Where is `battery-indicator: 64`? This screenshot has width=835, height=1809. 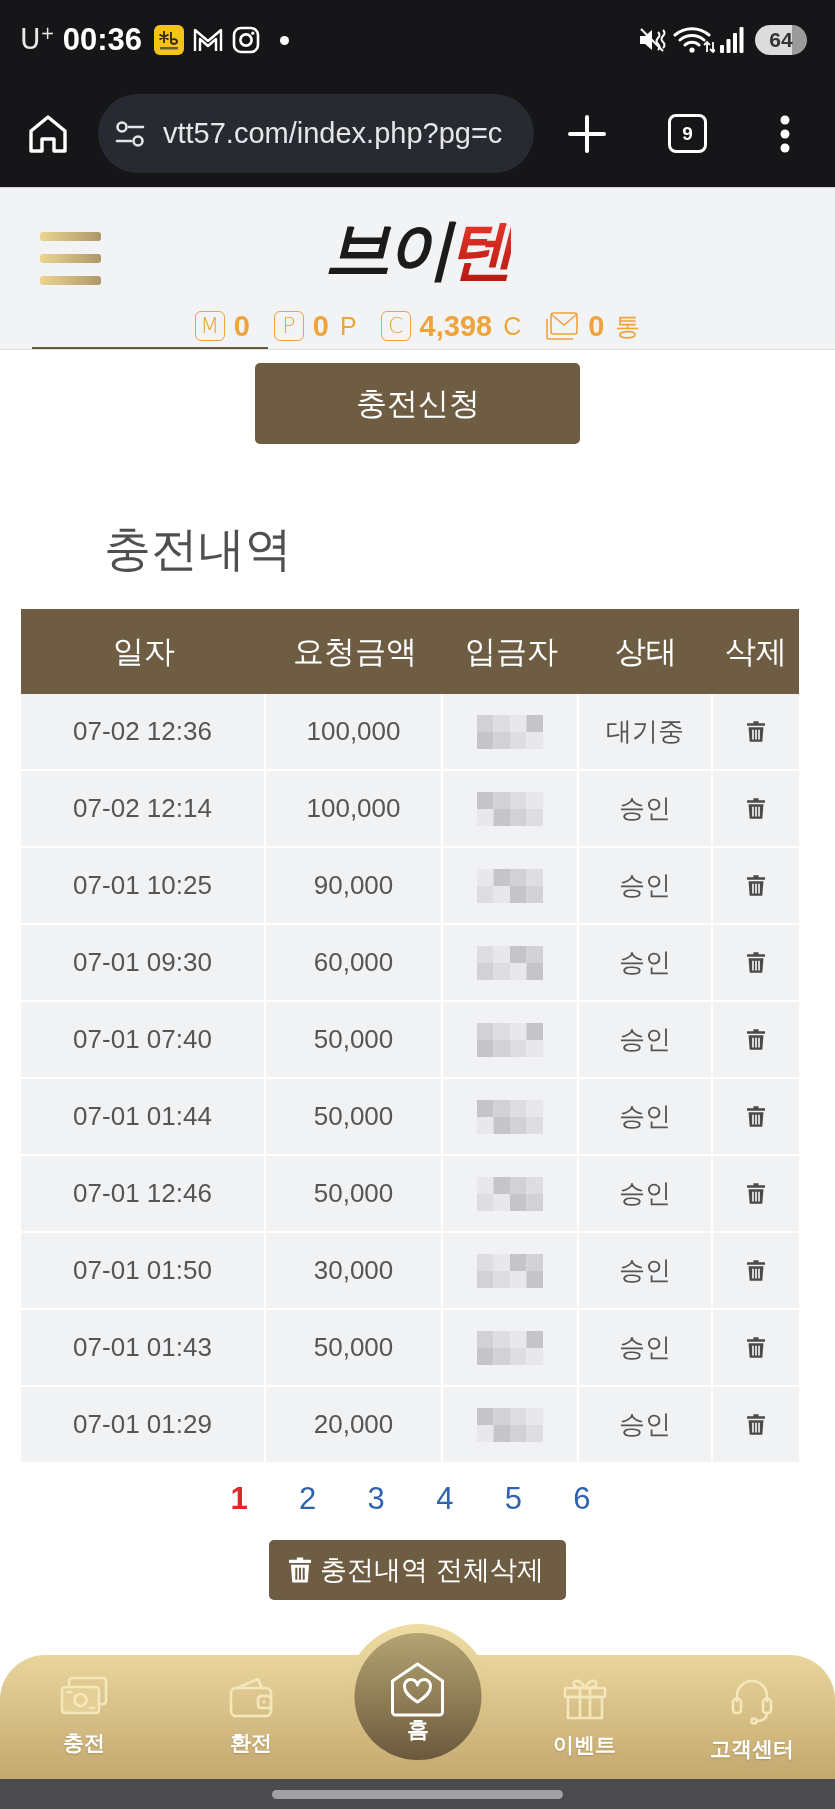 battery-indicator: 64 is located at coordinates (781, 40).